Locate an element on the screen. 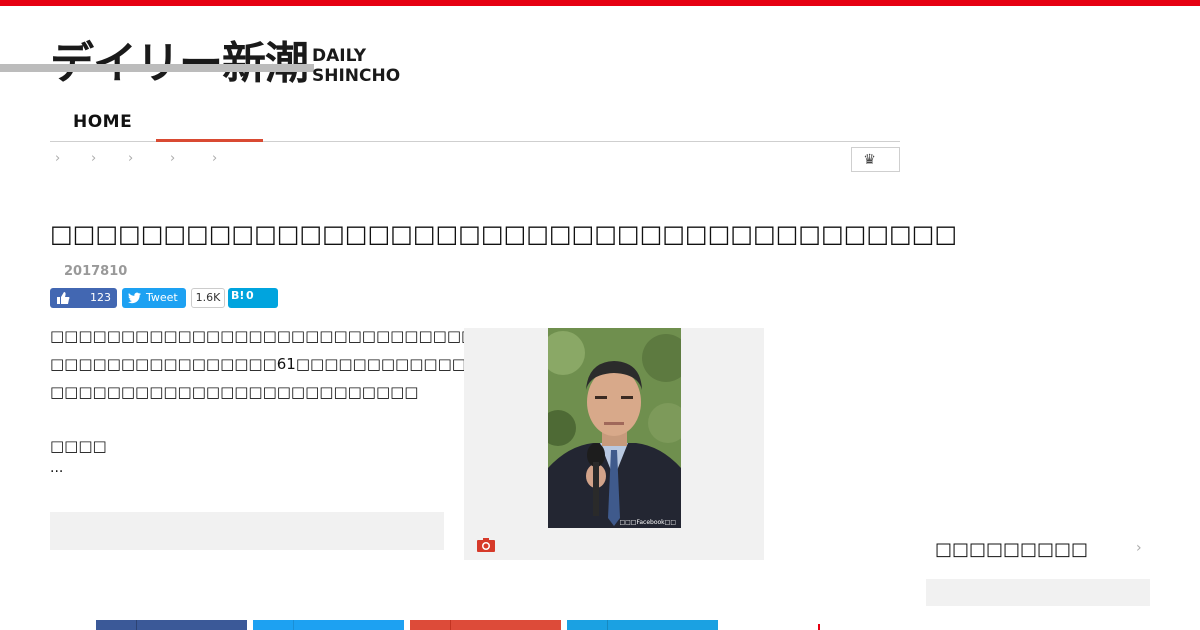 This screenshot has width=1200, height=630. lead-line: □□□□□□□□□□□□□□□□□□□□□□□□□□□□□□□□□□□□□□□□ is located at coordinates (333, 336).